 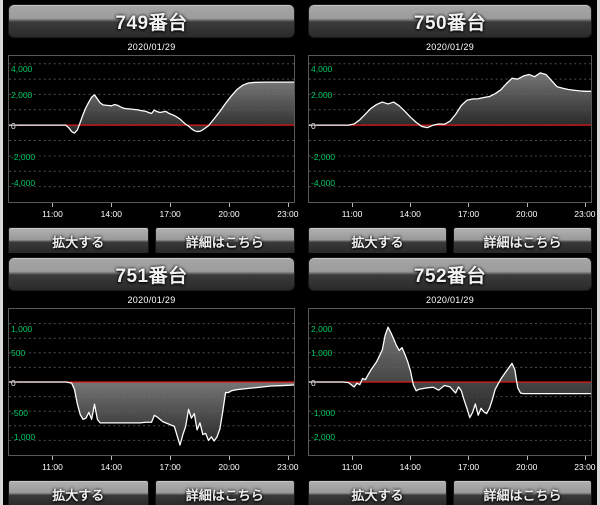 I want to click on panel-title: 749番台, so click(x=151, y=23).